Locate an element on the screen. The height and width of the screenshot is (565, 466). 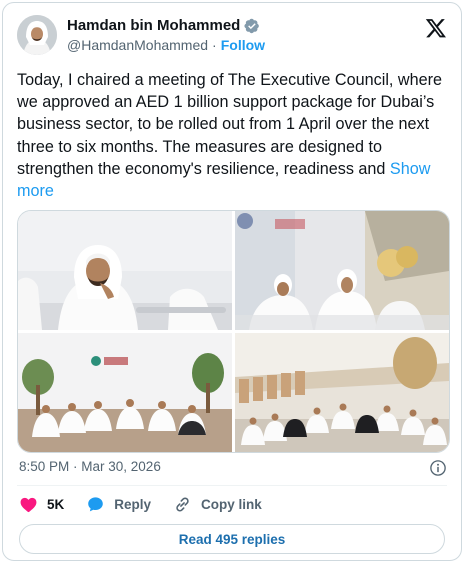
handle-row: @HamdanMohammed · Follow is located at coordinates (166, 45).